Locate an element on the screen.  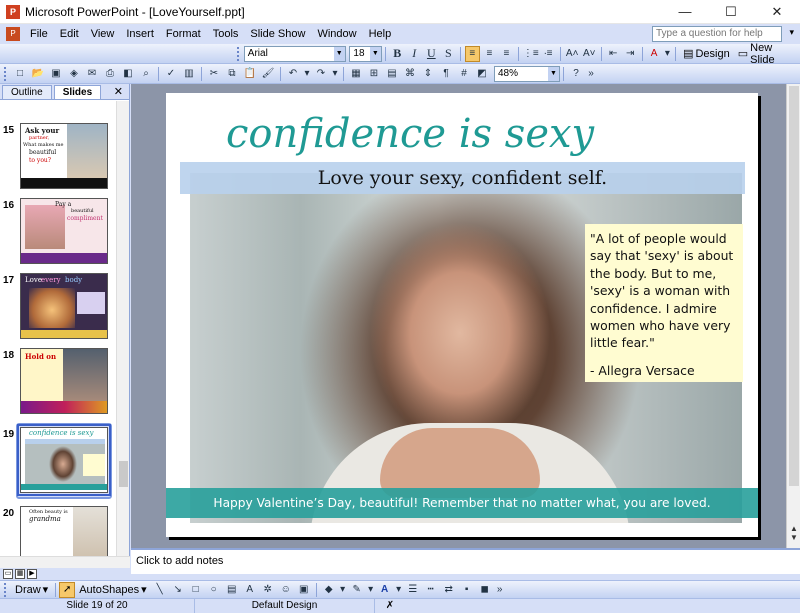
font-size-select: 18 ▼ is located at coordinates (365, 53).